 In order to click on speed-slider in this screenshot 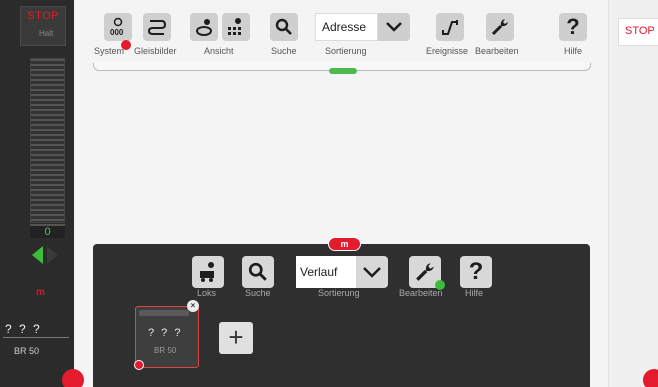, I will do `click(47, 140)`.